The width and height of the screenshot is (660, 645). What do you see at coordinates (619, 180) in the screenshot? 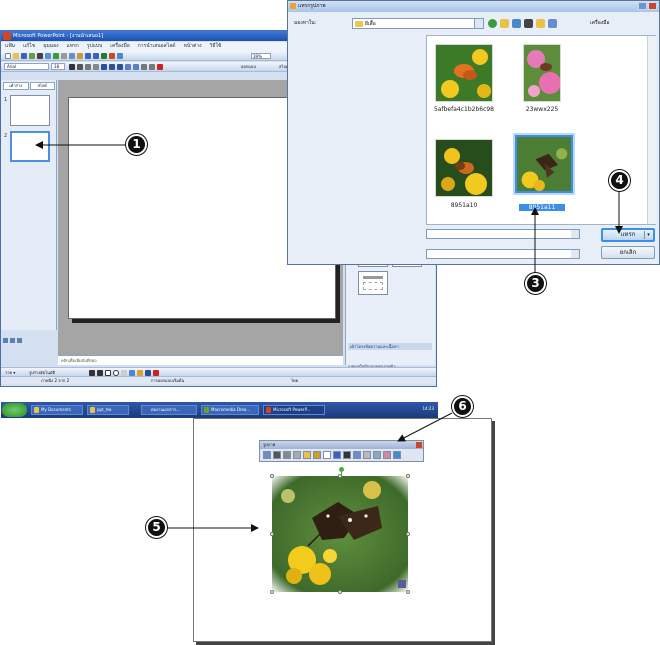
I see `callout-4: 4` at bounding box center [619, 180].